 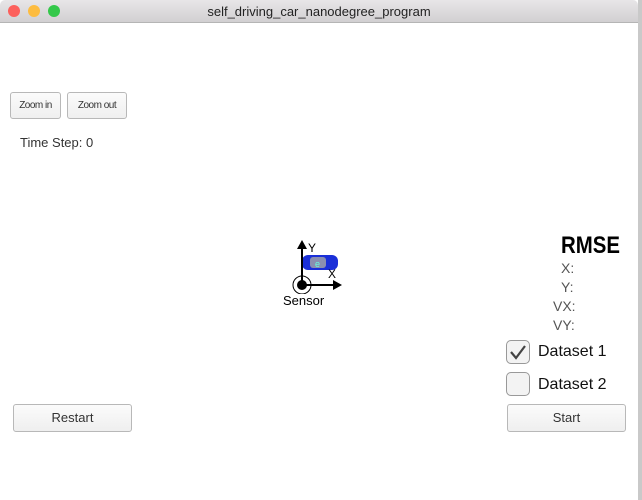 I want to click on dataset-2-label: Dataset 2, so click(x=572, y=385).